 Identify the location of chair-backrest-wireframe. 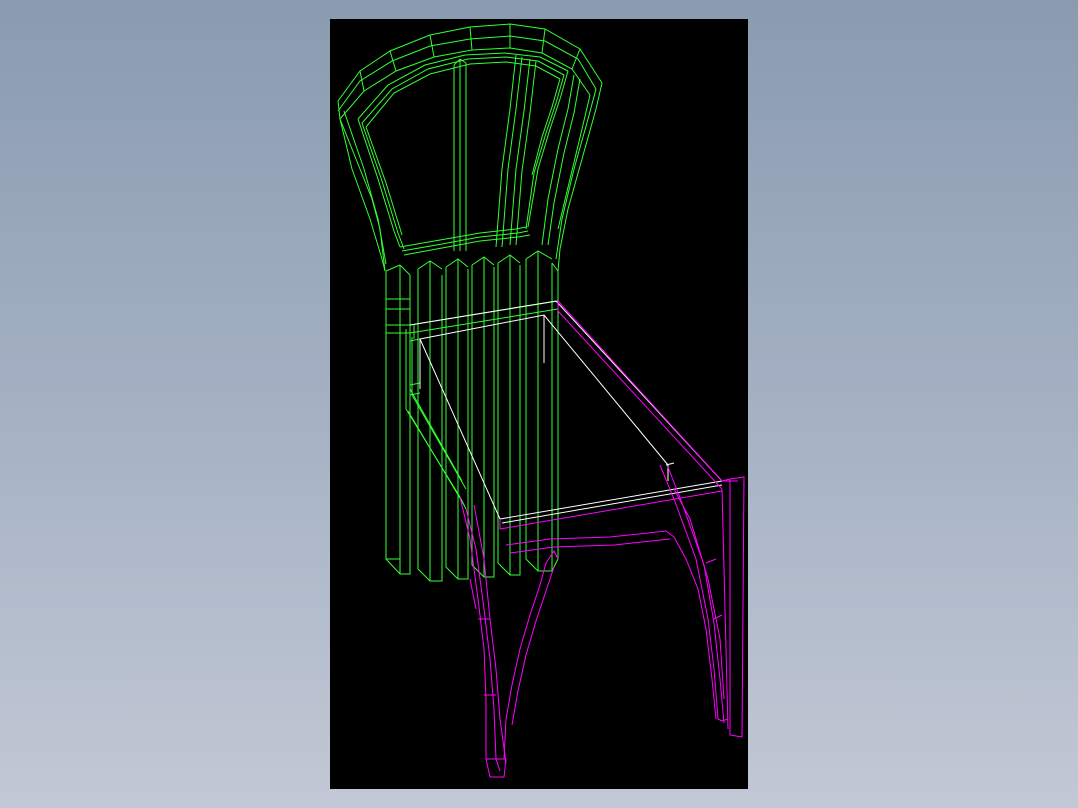
(470, 147).